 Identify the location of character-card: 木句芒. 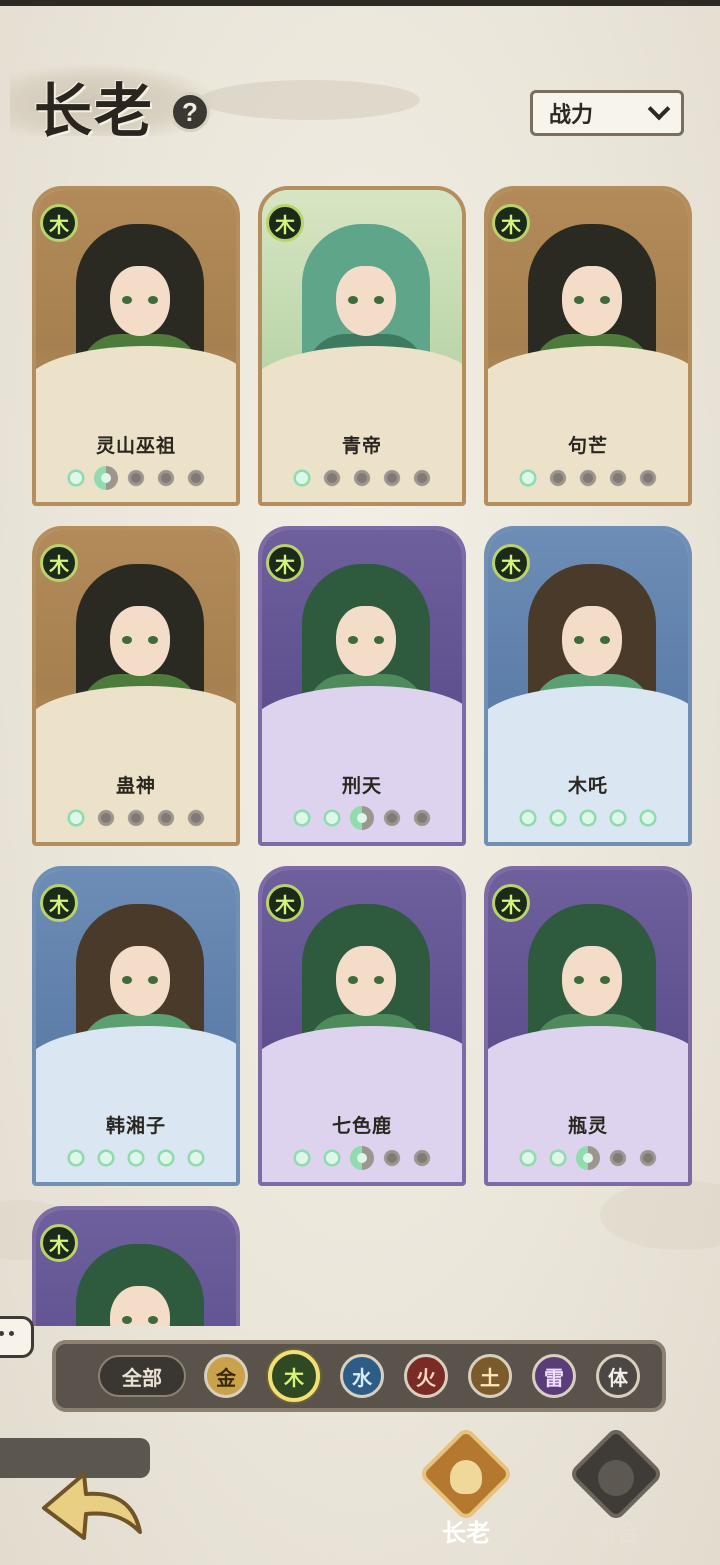
(588, 346).